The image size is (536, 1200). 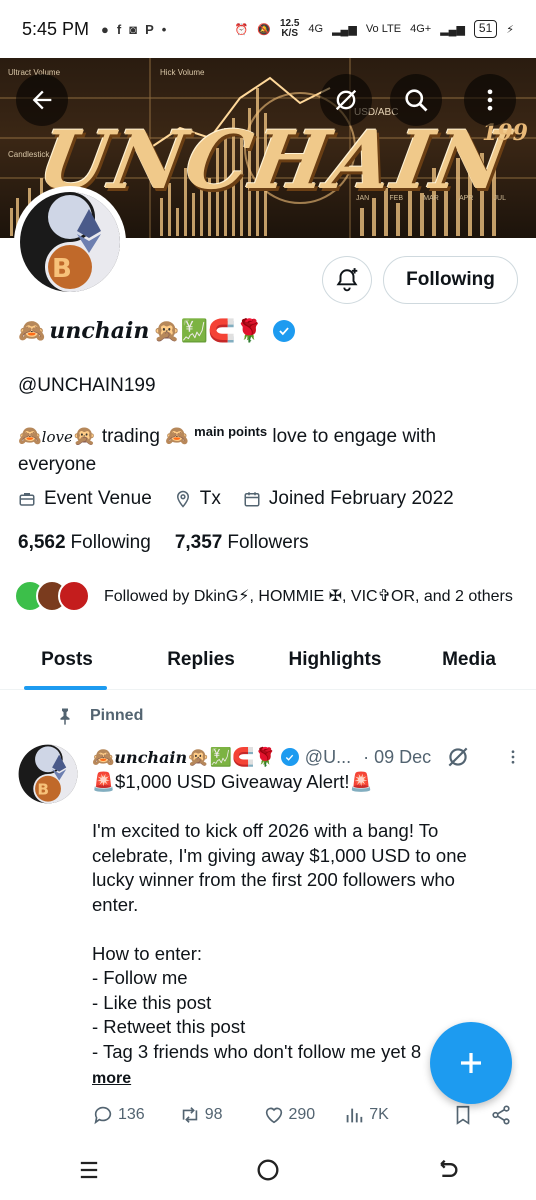 I want to click on following-button: Following, so click(x=450, y=280).